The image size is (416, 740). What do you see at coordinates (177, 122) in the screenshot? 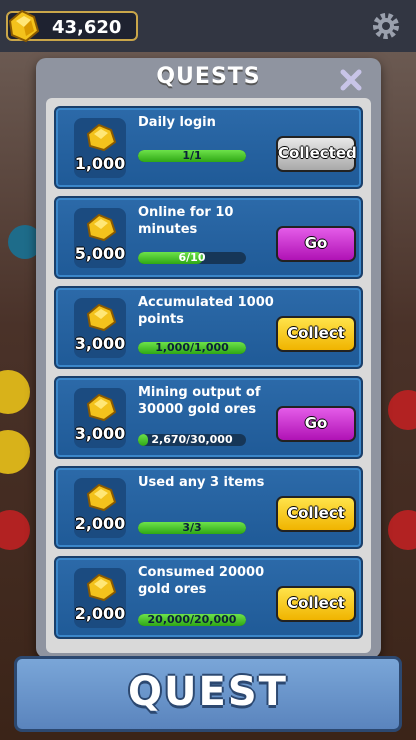
I see `quest-title: Daily login` at bounding box center [177, 122].